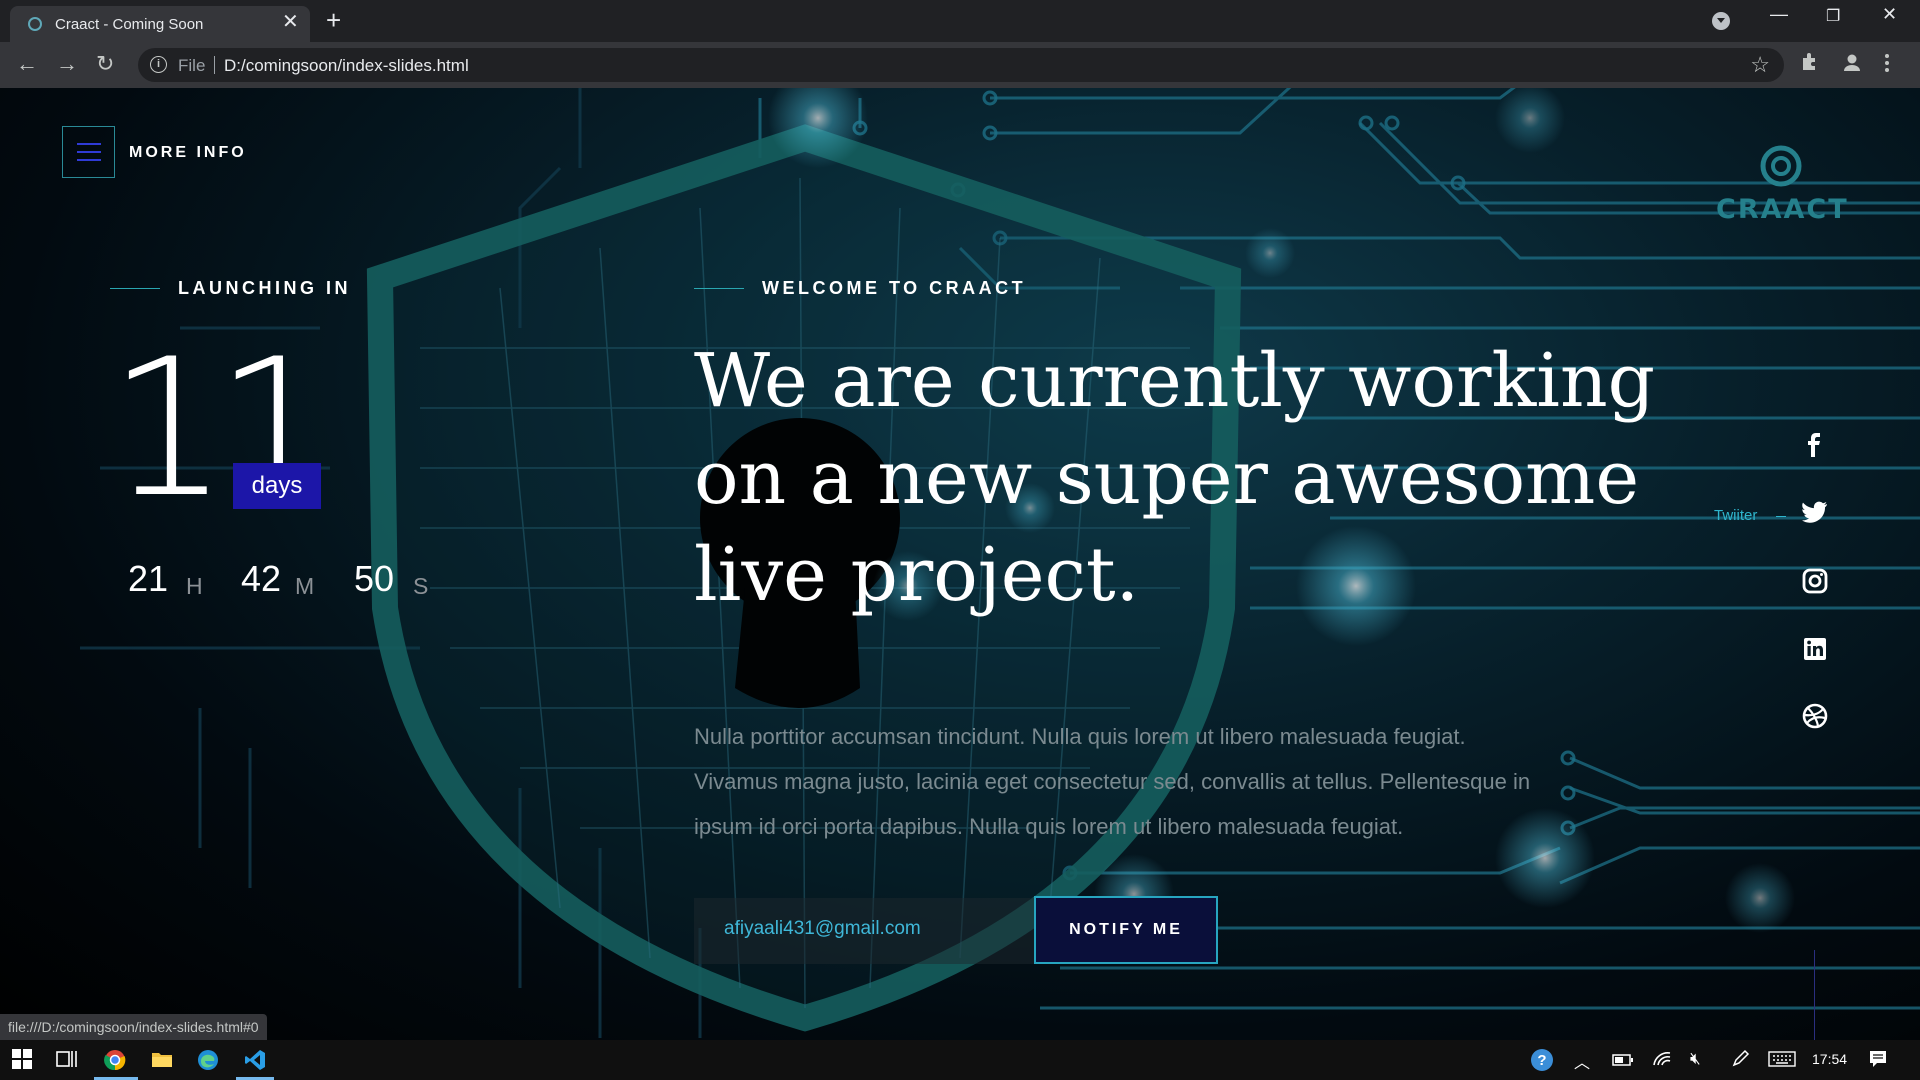 The width and height of the screenshot is (1920, 1080). Describe the element at coordinates (1695, 1059) in the screenshot. I see `volume-muted-icon: 🔇︎` at that location.